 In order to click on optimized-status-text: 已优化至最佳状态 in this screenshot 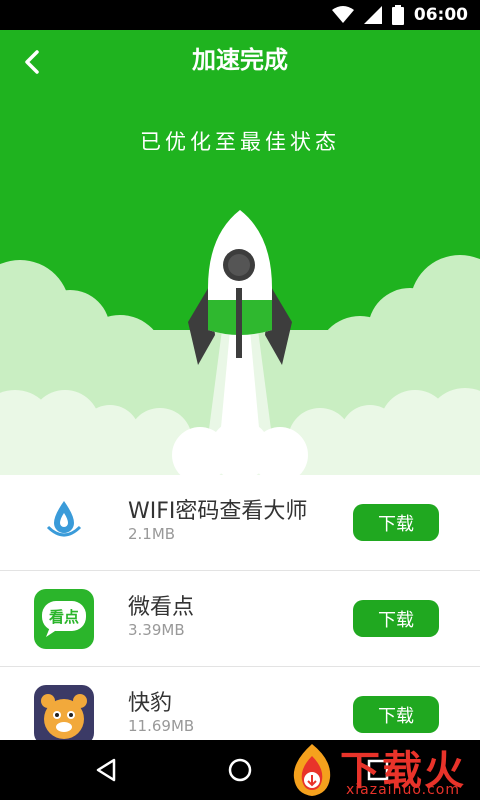, I will do `click(240, 142)`.